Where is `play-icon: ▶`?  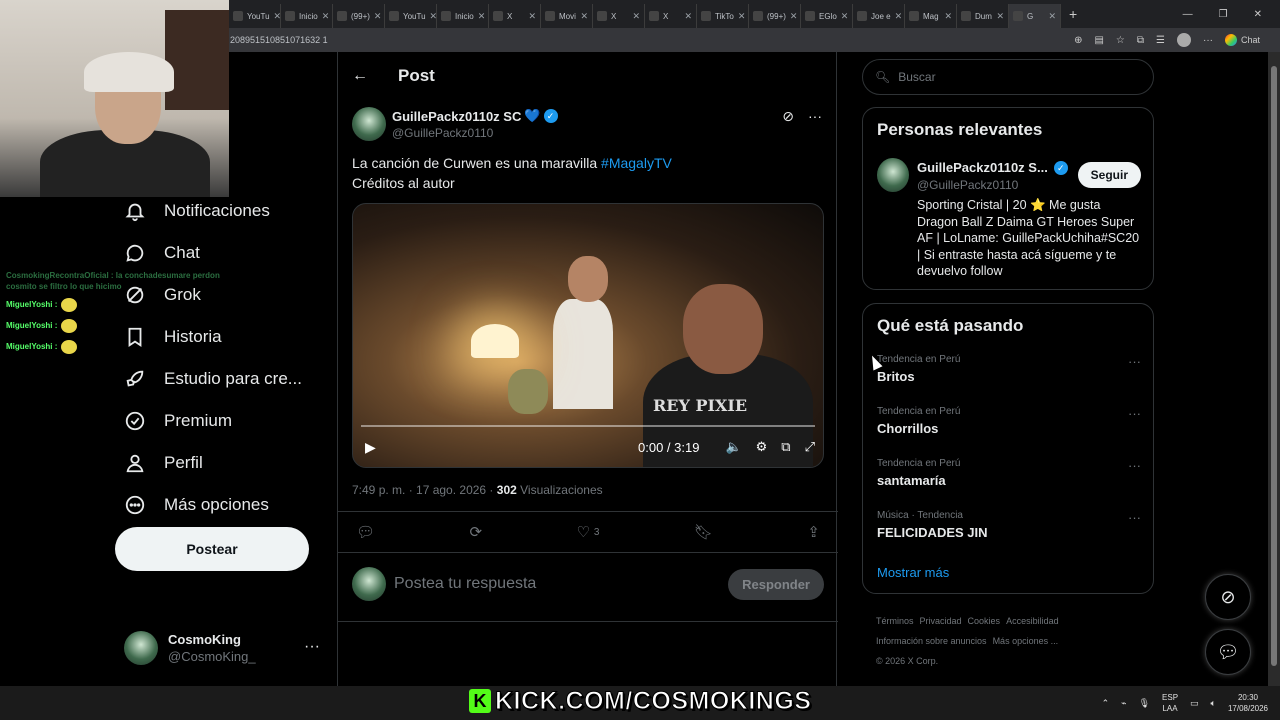
play-icon: ▶ is located at coordinates (370, 447).